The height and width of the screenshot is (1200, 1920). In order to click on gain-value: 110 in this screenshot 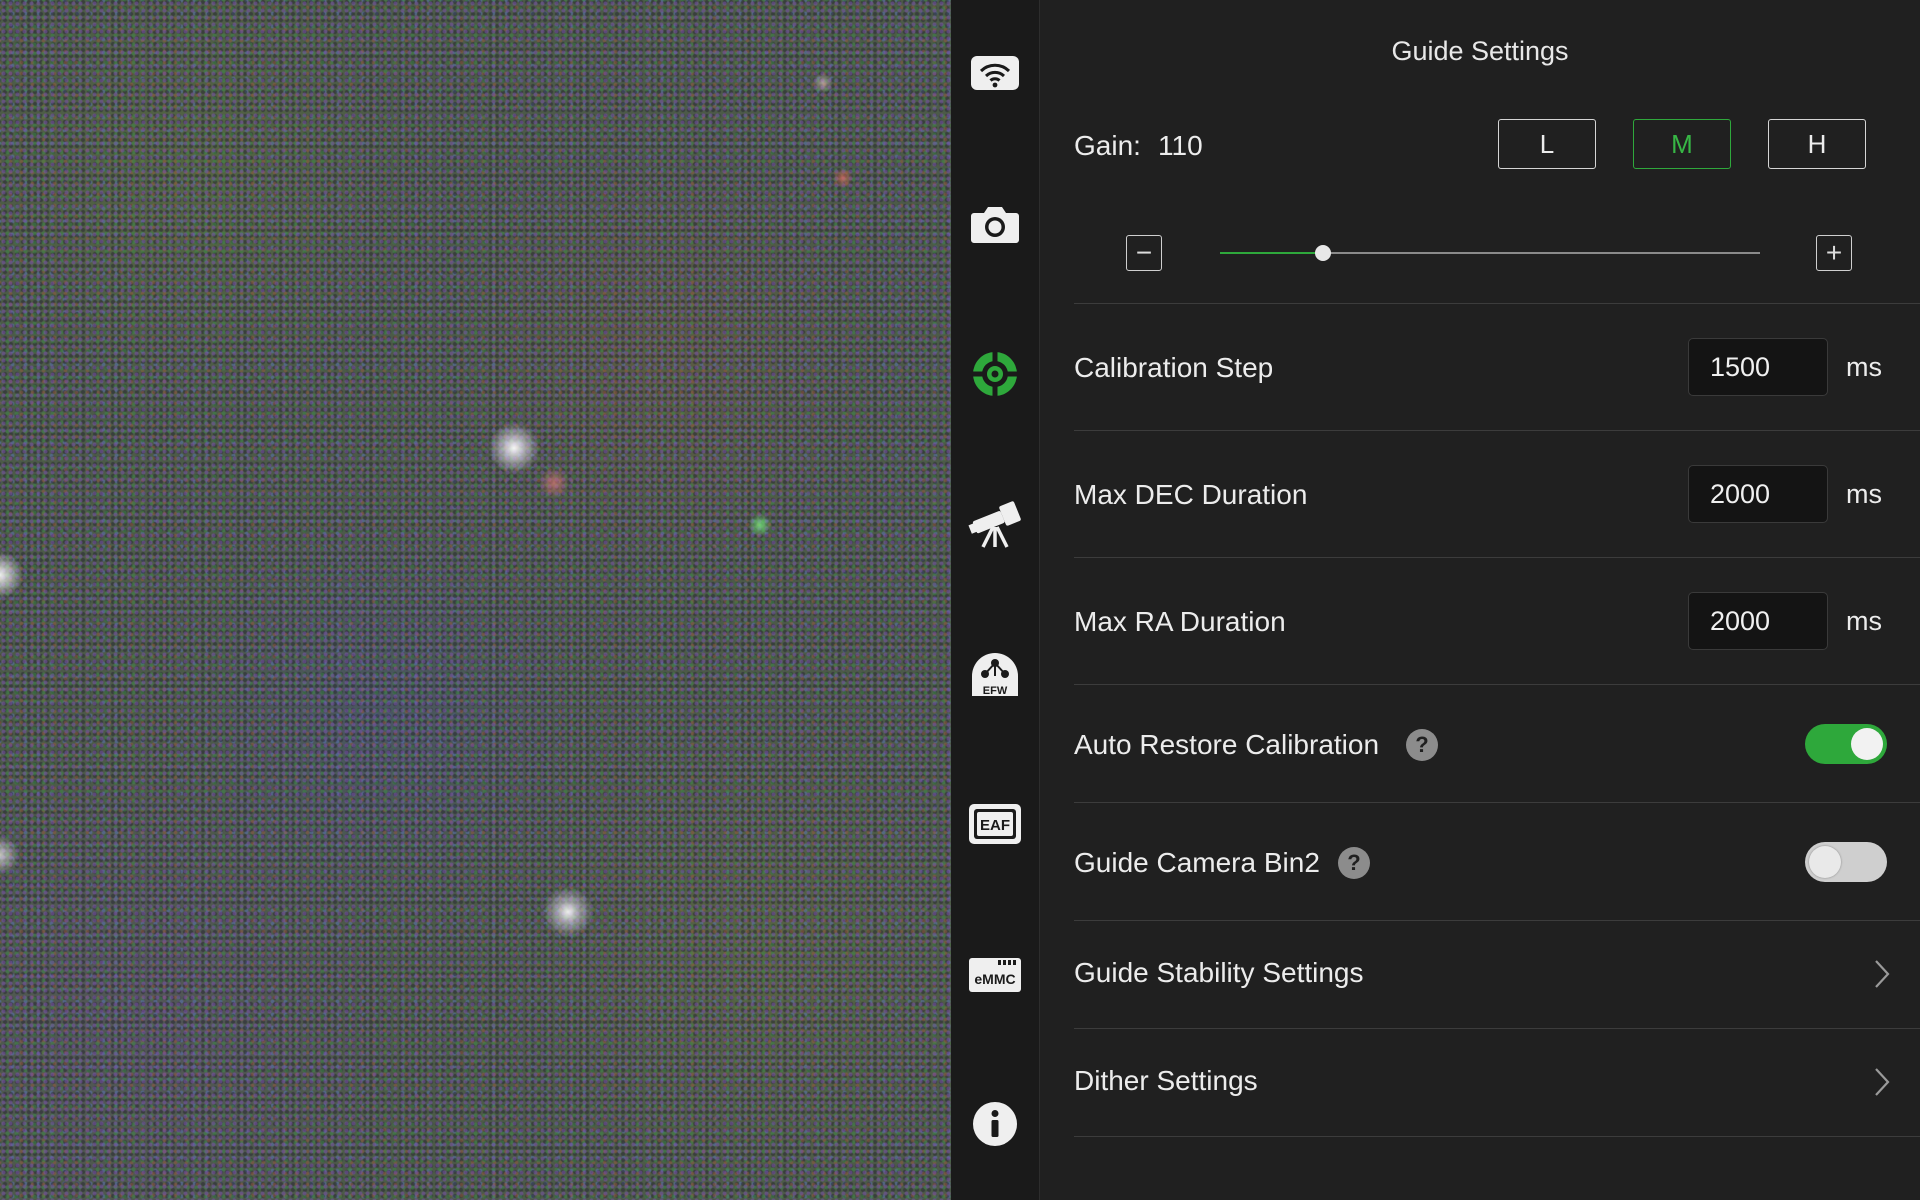, I will do `click(1180, 145)`.